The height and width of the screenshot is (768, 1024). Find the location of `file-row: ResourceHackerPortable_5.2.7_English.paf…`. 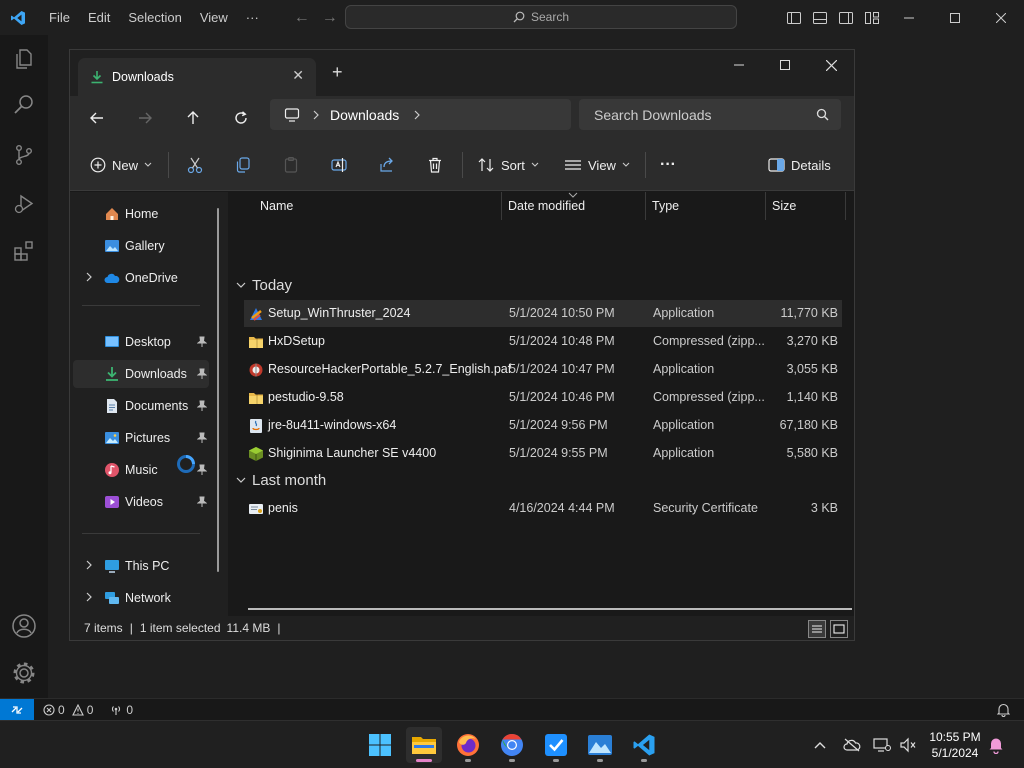

file-row: ResourceHackerPortable_5.2.7_English.paf… is located at coordinates (543, 369).